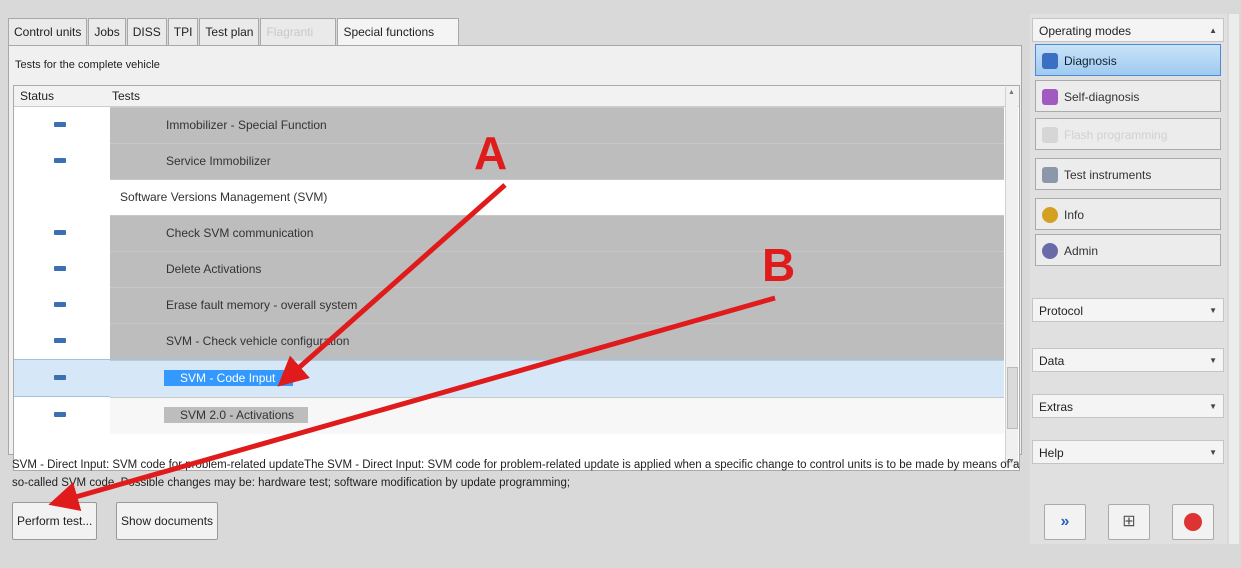 The image size is (1241, 568). What do you see at coordinates (491, 153) in the screenshot?
I see `annotation-a: A` at bounding box center [491, 153].